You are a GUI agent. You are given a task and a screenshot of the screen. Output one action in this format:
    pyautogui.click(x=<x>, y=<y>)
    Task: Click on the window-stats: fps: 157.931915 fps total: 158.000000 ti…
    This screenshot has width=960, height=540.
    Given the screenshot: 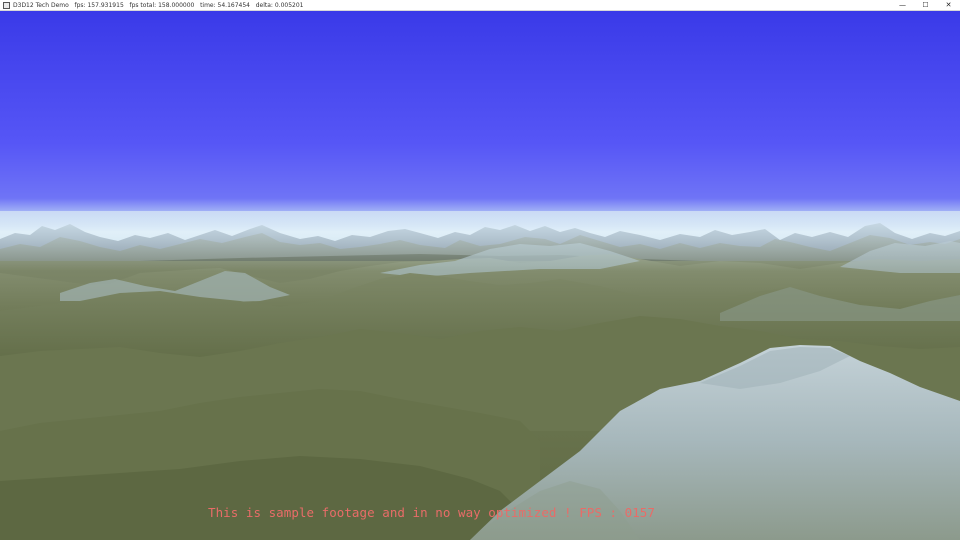 What is the action you would take?
    pyautogui.click(x=189, y=5)
    